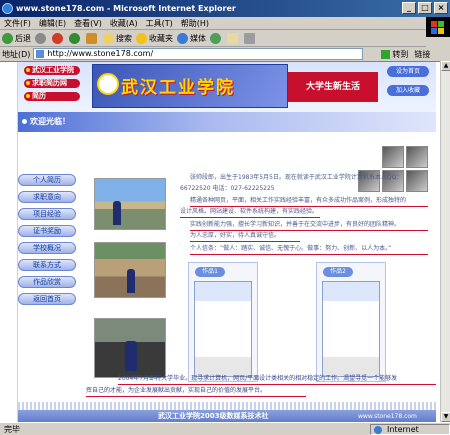  Describe the element at coordinates (47, 282) in the screenshot. I see `side-menu-works: 作品欣赏` at that location.